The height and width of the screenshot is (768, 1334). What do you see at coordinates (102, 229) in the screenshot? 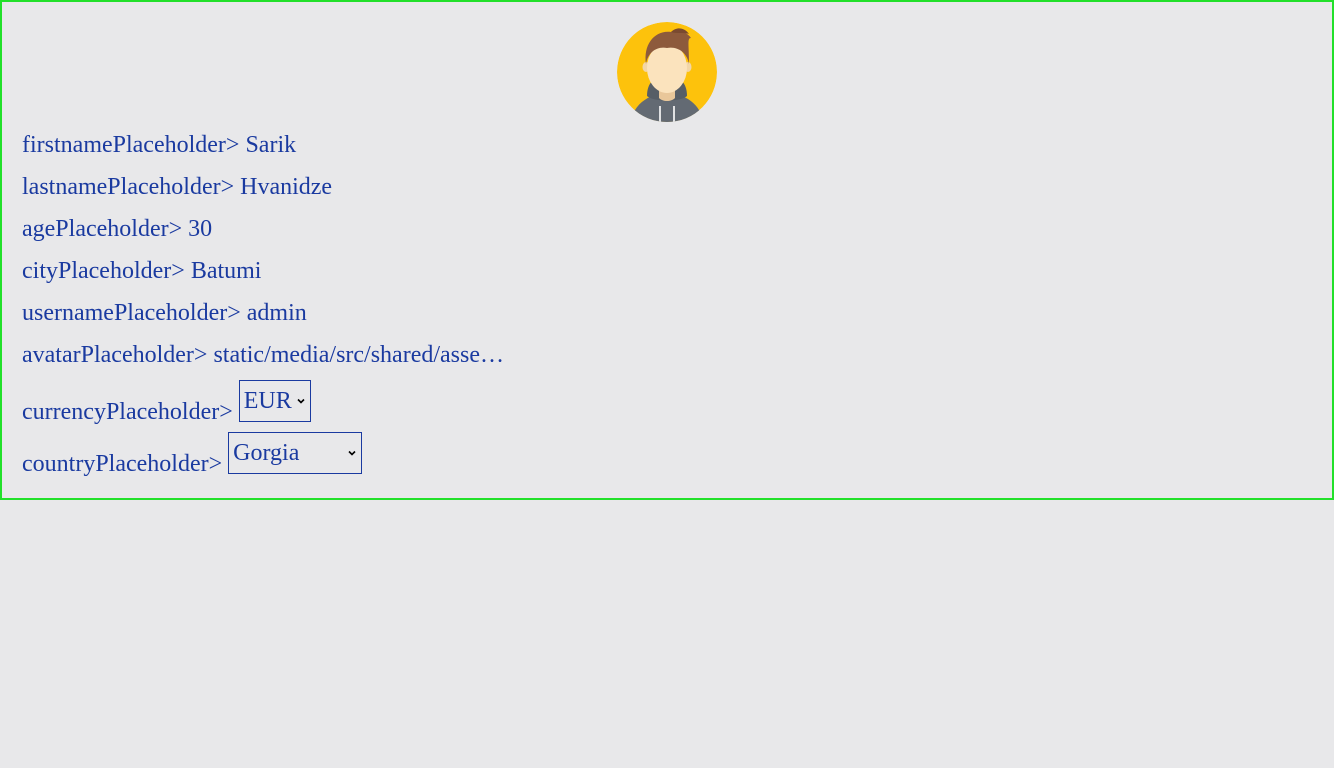
I see `age-label: agePlaceholder>` at bounding box center [102, 229].